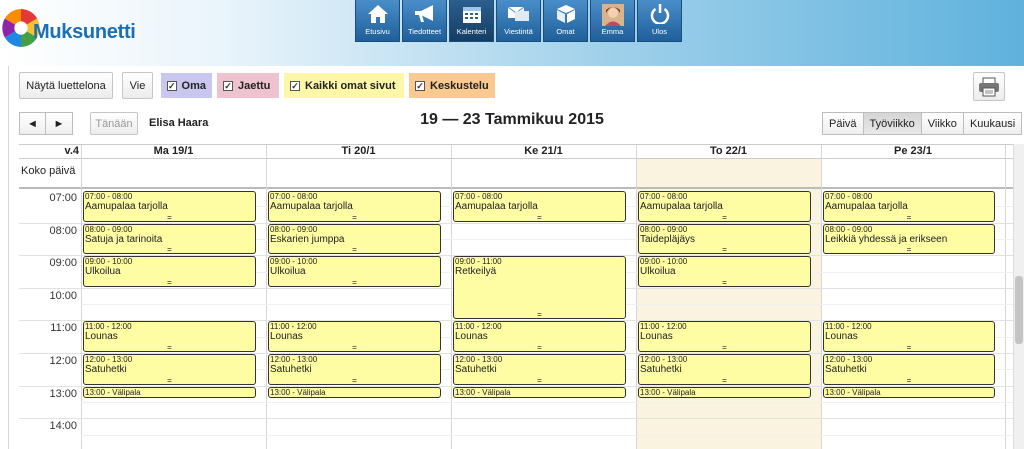  I want to click on nav-kalenteri: Kalenteri, so click(471, 21).